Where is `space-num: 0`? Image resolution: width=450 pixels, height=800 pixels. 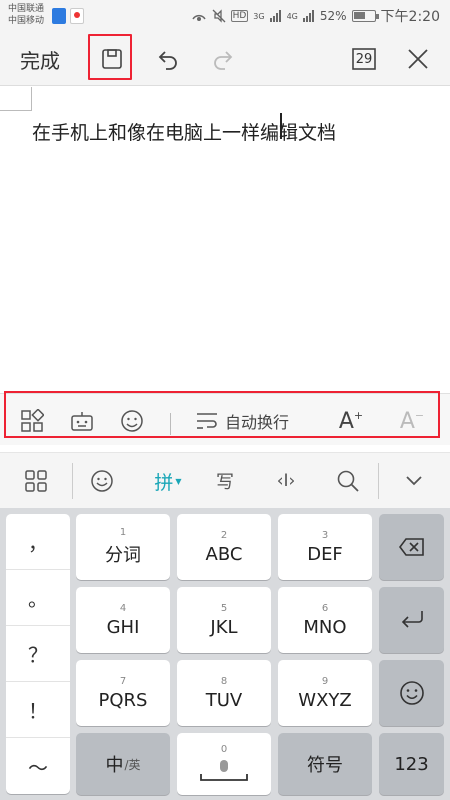
space-num: 0 is located at coordinates (224, 749).